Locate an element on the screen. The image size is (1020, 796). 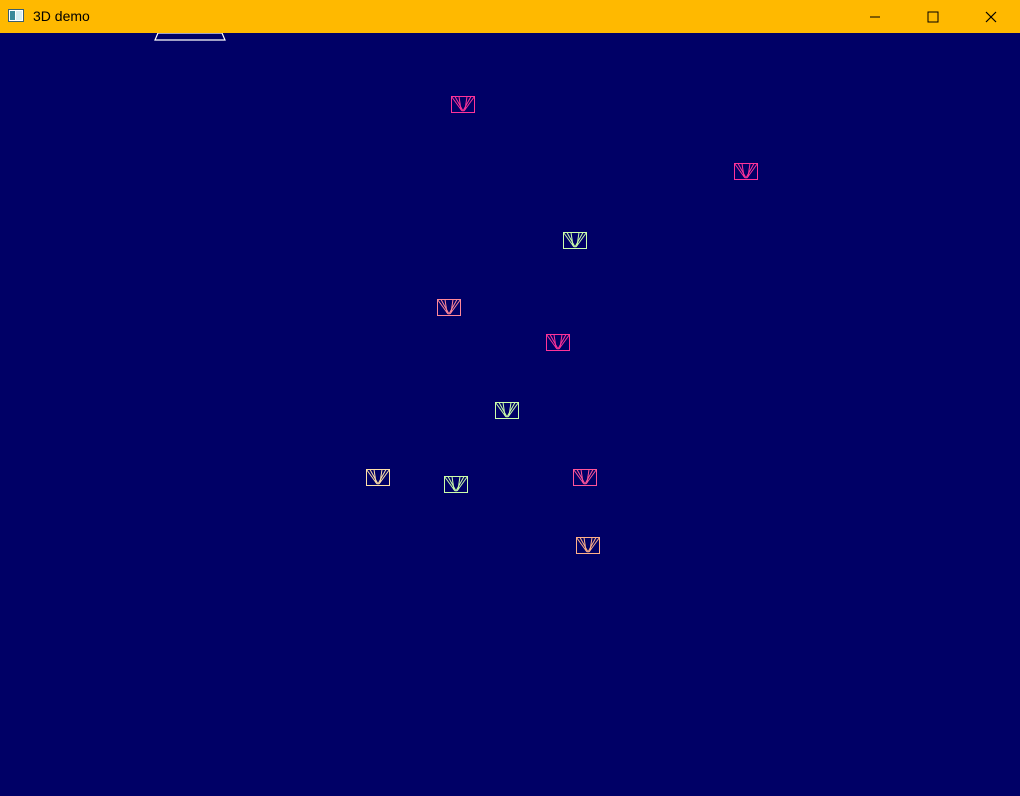
close-button is located at coordinates (991, 16).